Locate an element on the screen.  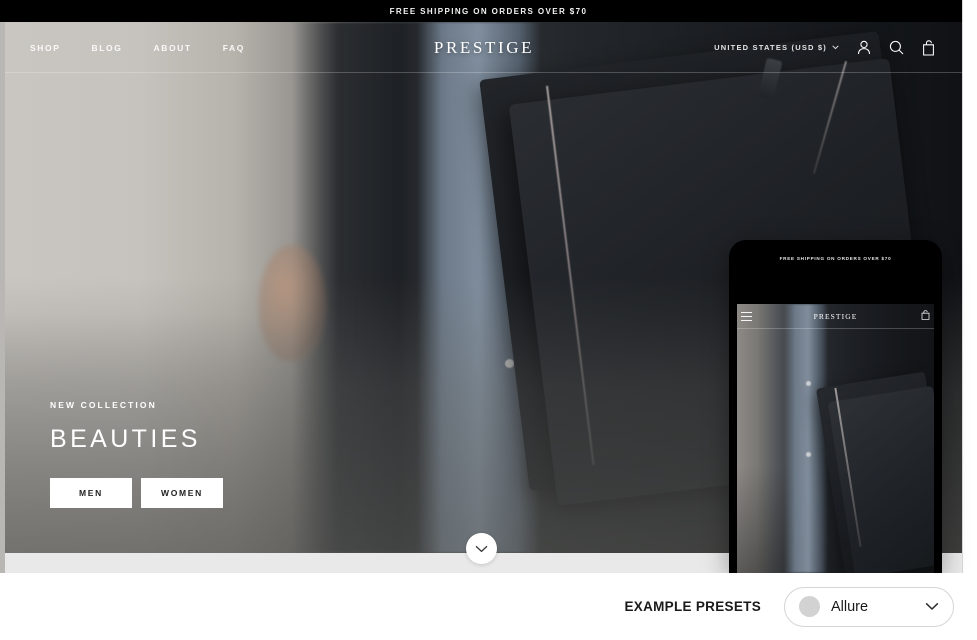
bottom-control-bar: EXAMPLE PRESETS Allure is located at coordinates (488, 606).